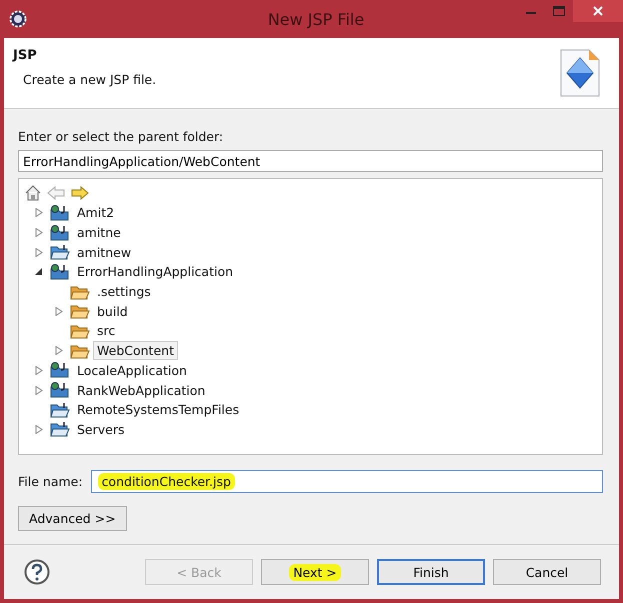 The height and width of the screenshot is (603, 623). What do you see at coordinates (99, 232) in the screenshot?
I see `tree-item: amitne` at bounding box center [99, 232].